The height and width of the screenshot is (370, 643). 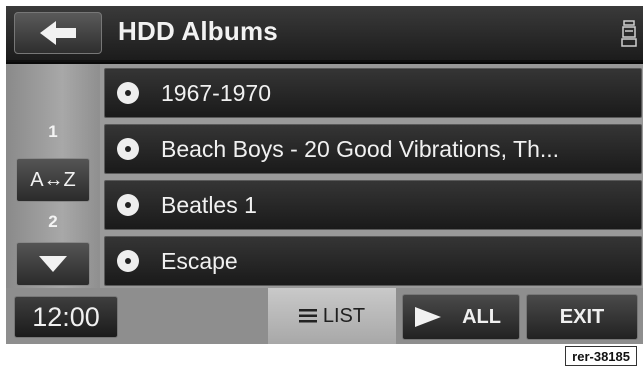 I want to click on album-item: 1967-1970, so click(x=373, y=93).